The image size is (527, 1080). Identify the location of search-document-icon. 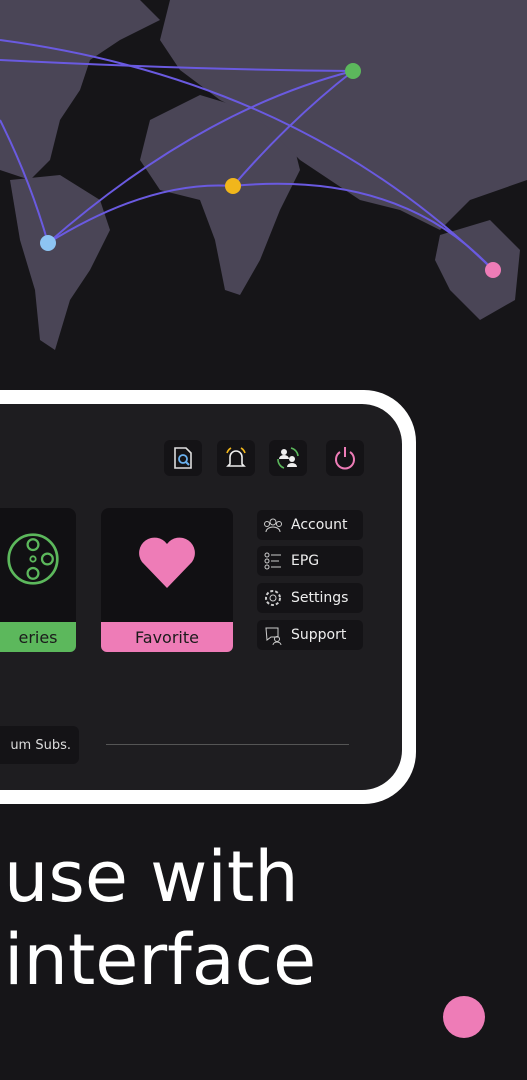
(183, 458).